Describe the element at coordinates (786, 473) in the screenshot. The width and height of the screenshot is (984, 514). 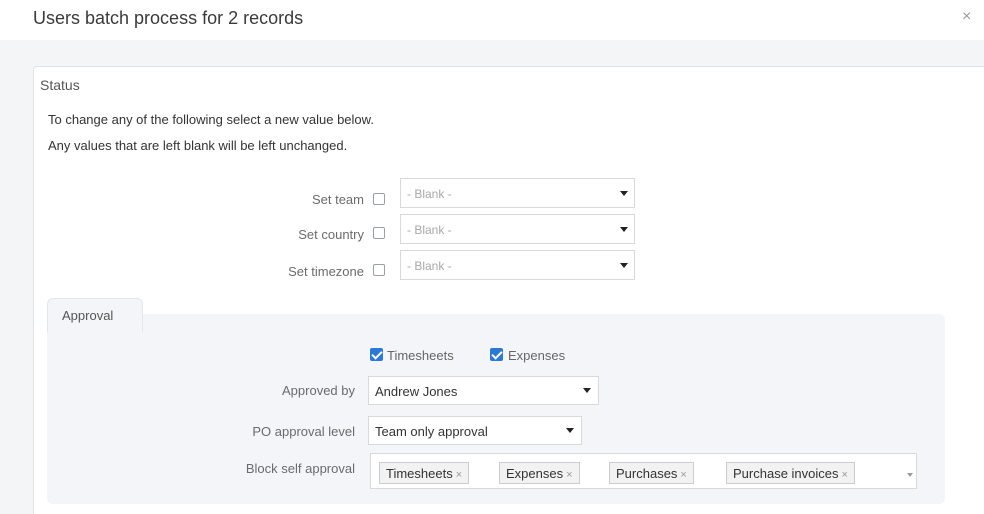
I see `tag-label: Purchase invoices` at that location.